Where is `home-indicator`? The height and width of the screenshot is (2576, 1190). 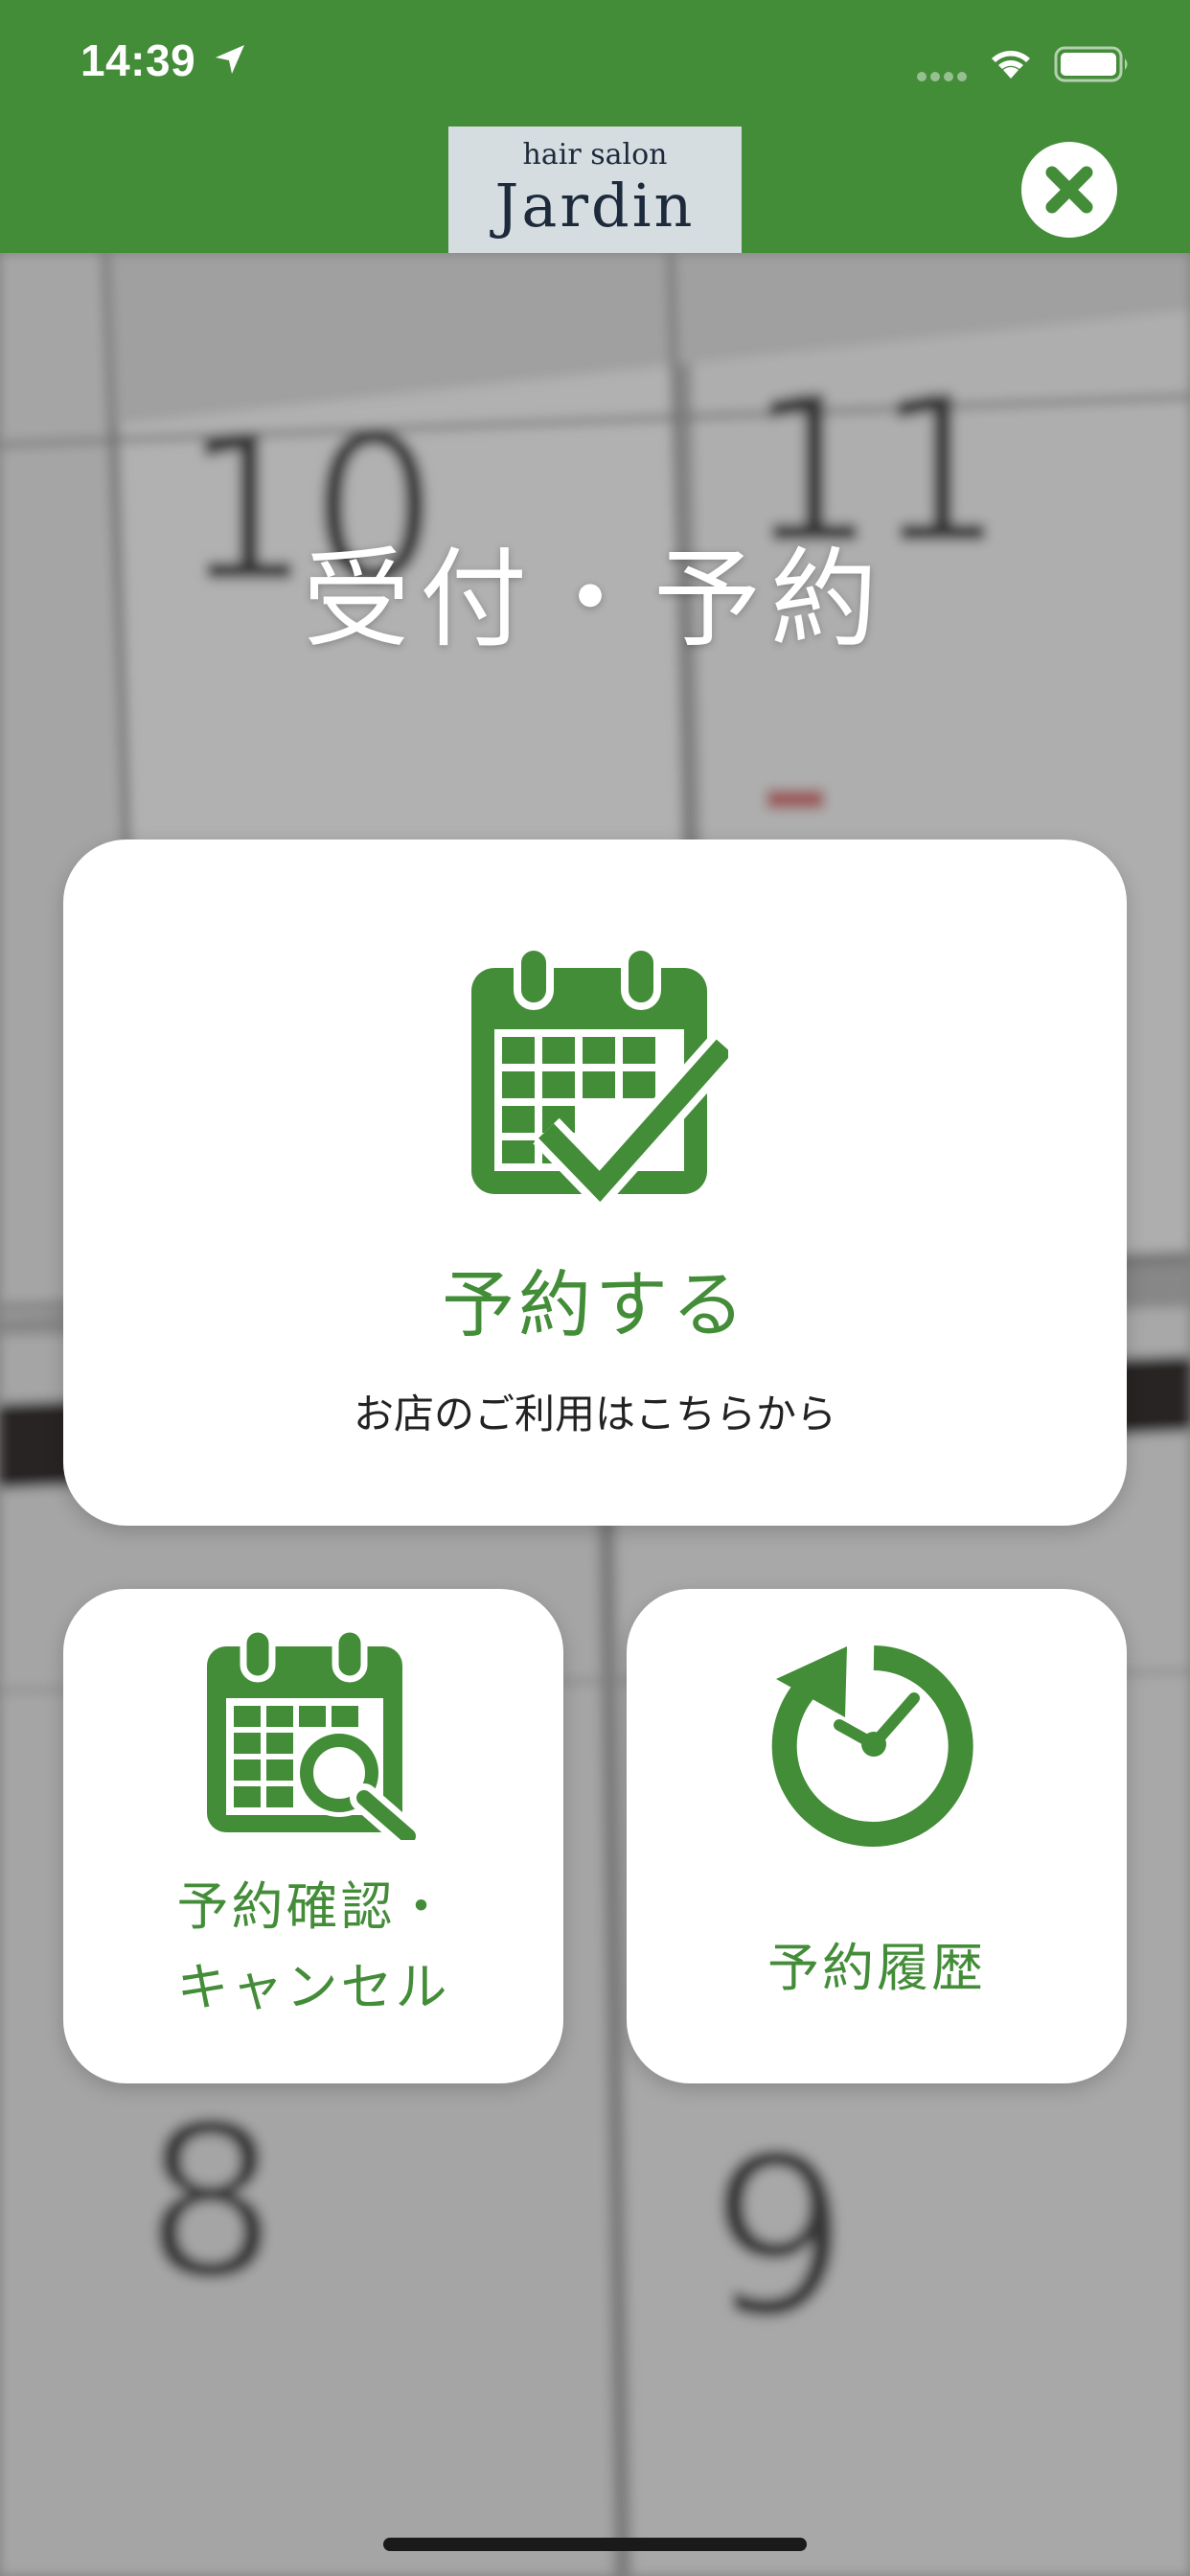 home-indicator is located at coordinates (595, 2544).